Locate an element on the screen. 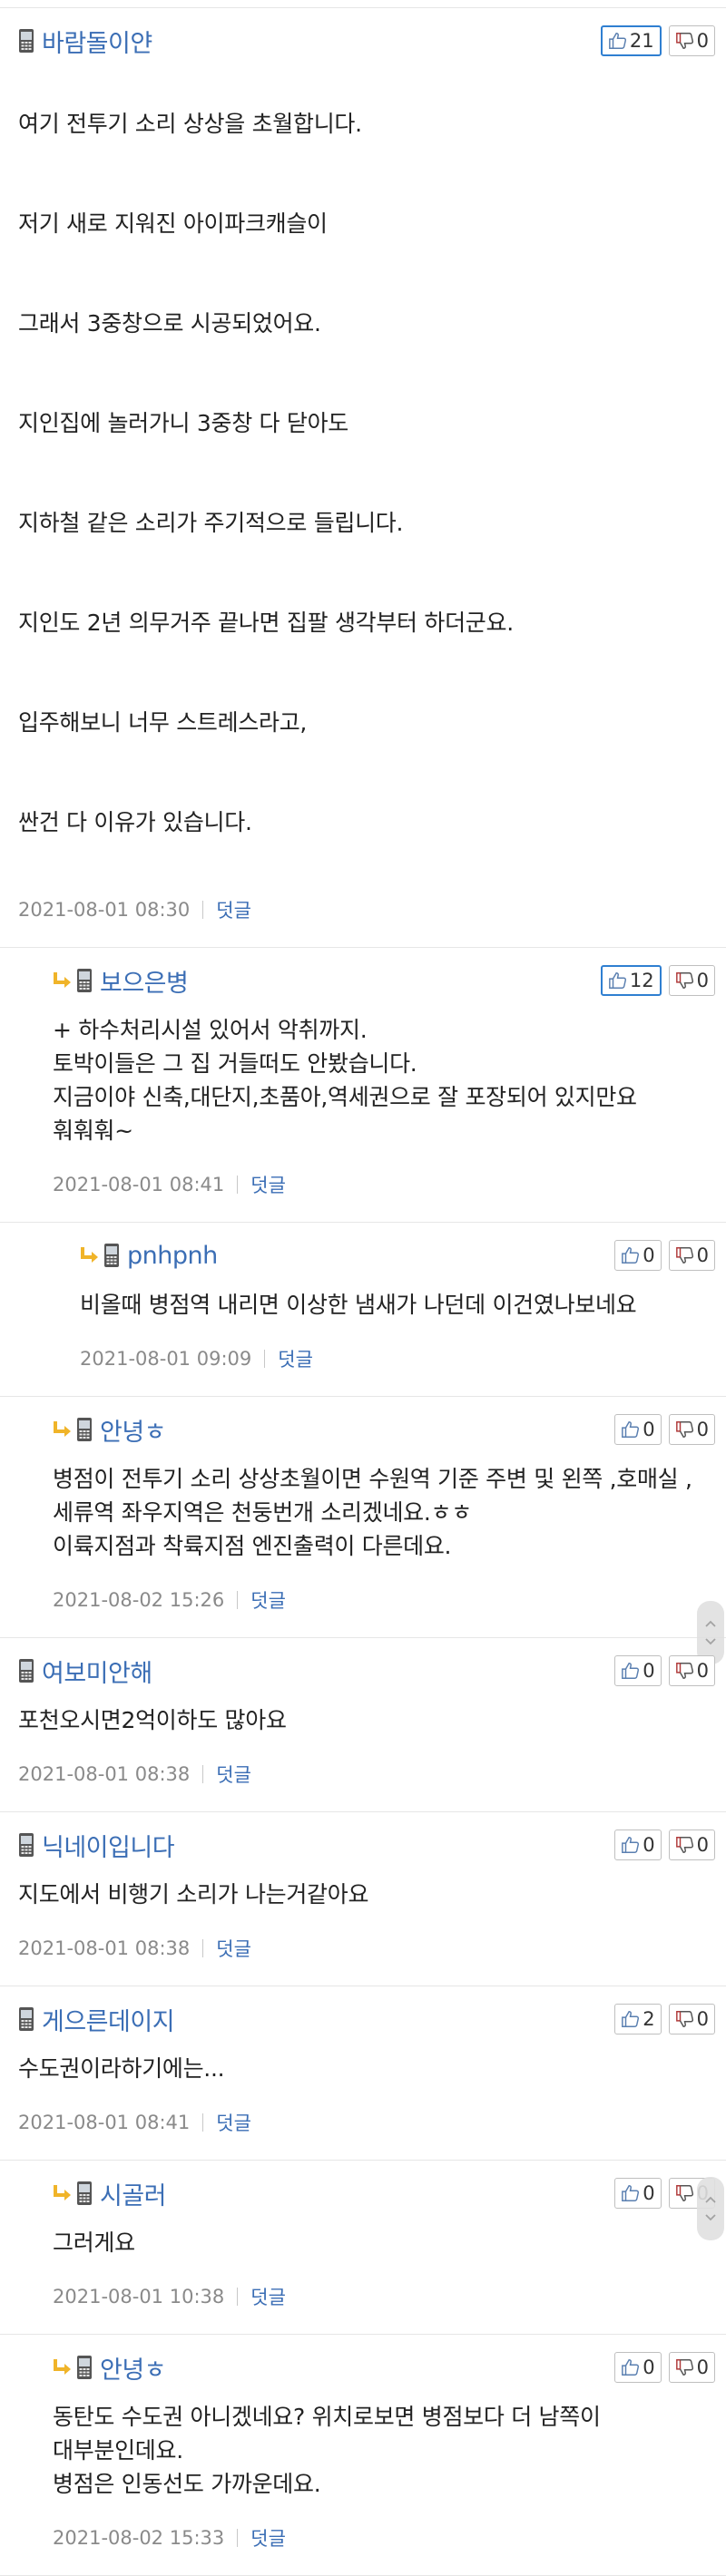 The height and width of the screenshot is (2576, 726). author-nickname: 게으른데이지 is located at coordinates (108, 2019).